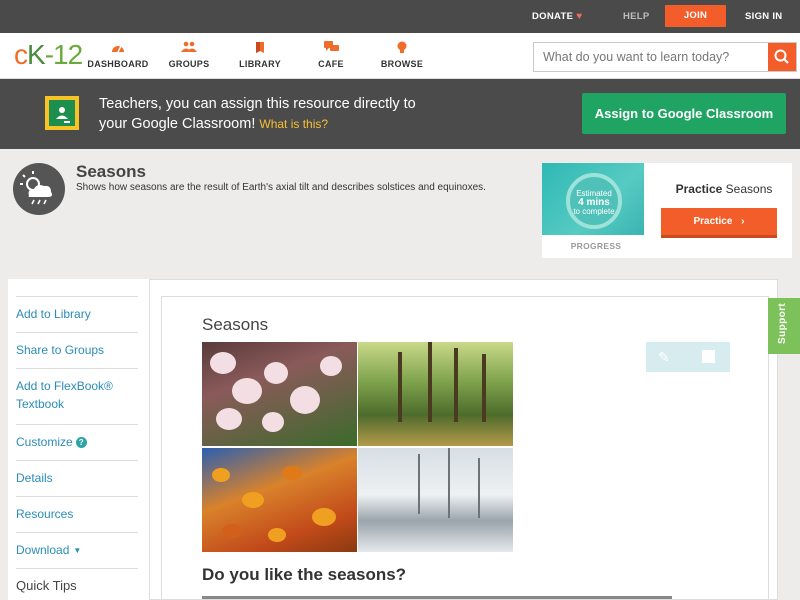  I want to click on sidebar-share-to-groups: Share to Groups, so click(77, 350).